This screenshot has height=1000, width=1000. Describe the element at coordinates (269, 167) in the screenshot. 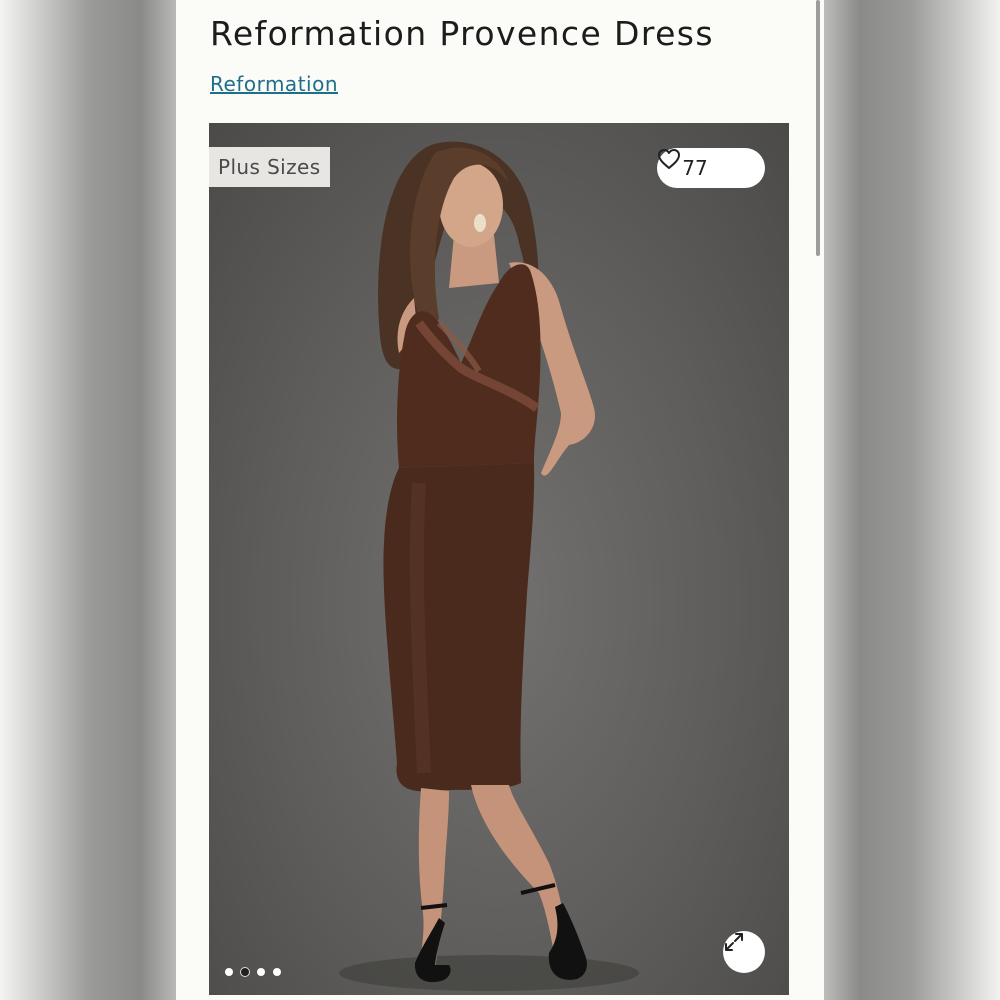

I see `size-badge: Plus Sizes` at that location.